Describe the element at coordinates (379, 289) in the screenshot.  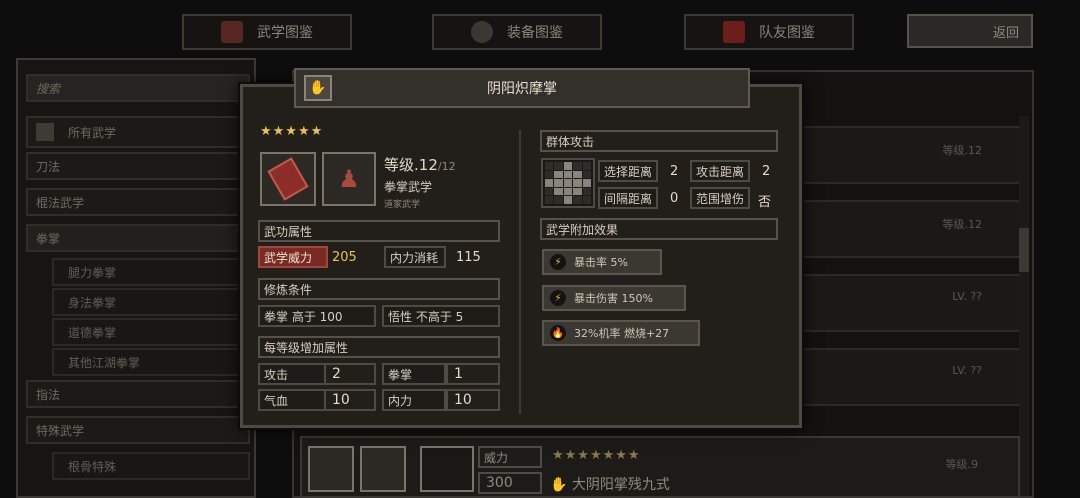
I see `requirement-header: 修炼条件` at that location.